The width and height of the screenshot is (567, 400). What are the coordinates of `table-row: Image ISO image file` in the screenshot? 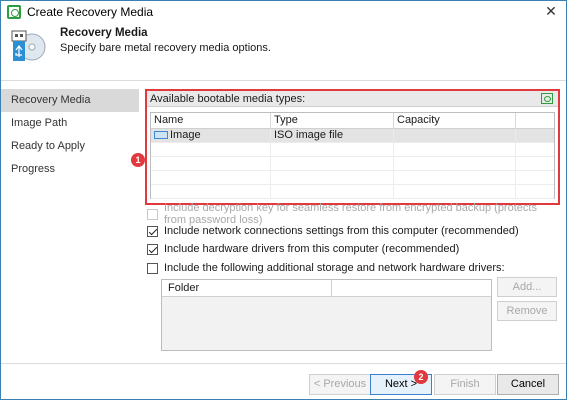 It's located at (352, 136).